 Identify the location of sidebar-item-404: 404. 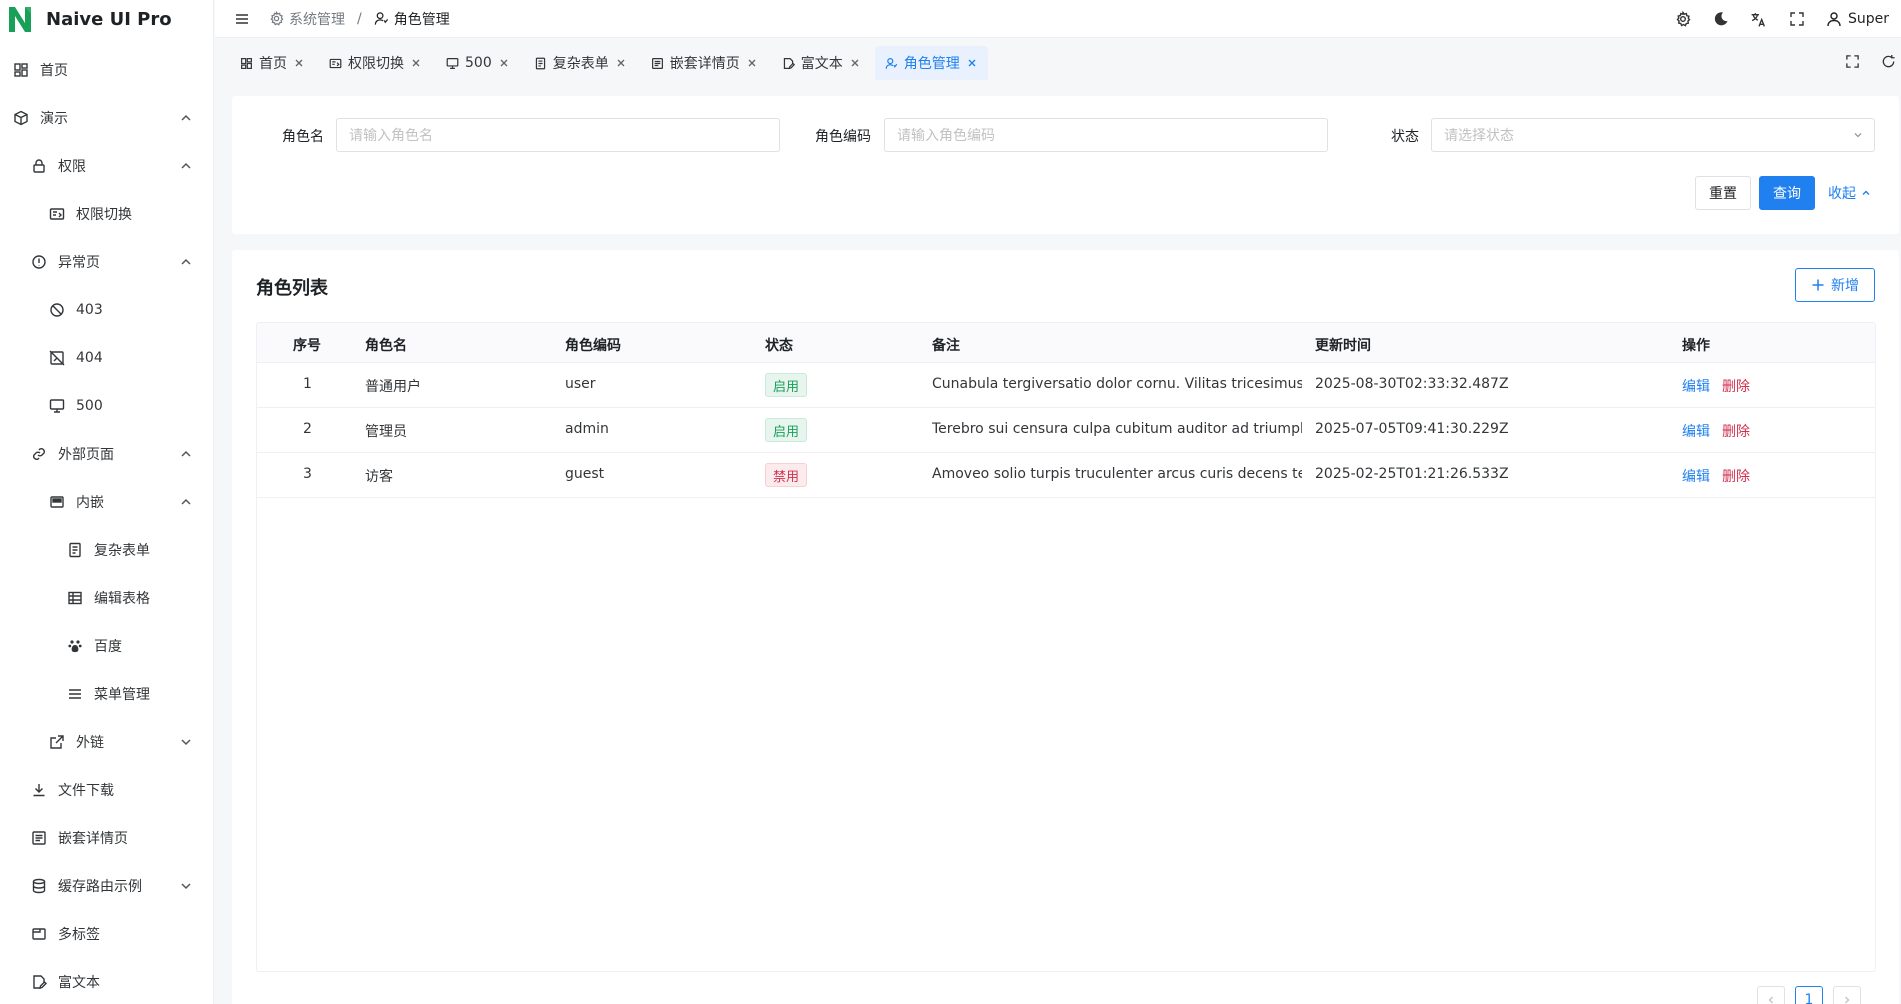
(106, 358).